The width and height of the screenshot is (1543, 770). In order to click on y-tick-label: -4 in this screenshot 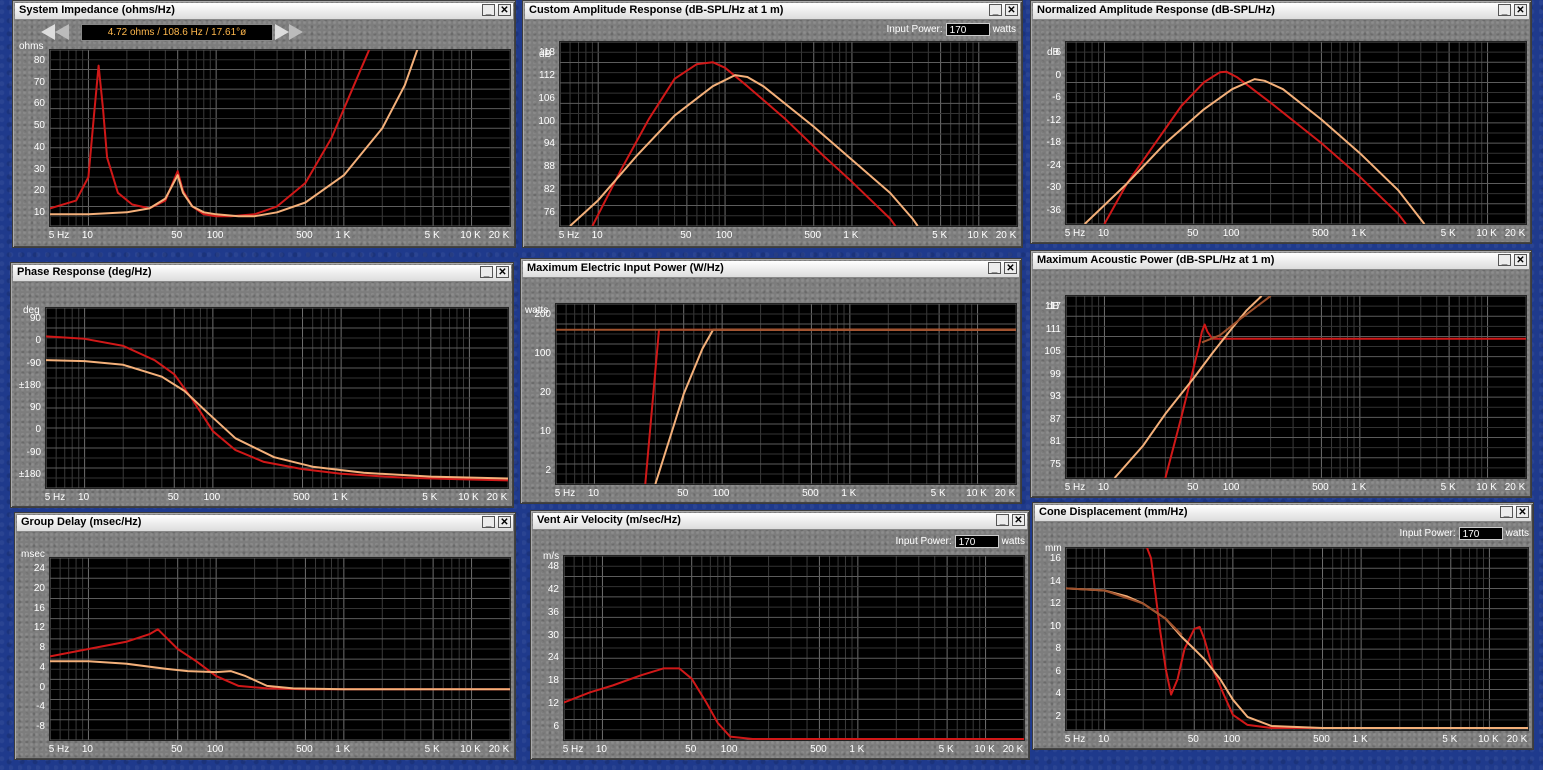, I will do `click(40, 707)`.